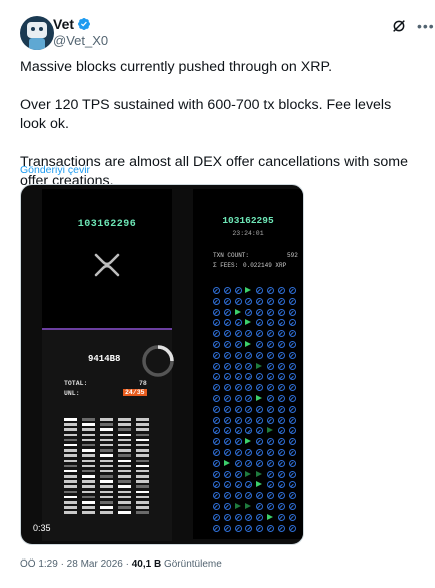 Image resolution: width=435 pixels, height=588 pixels. I want to click on avatar, so click(37, 33).